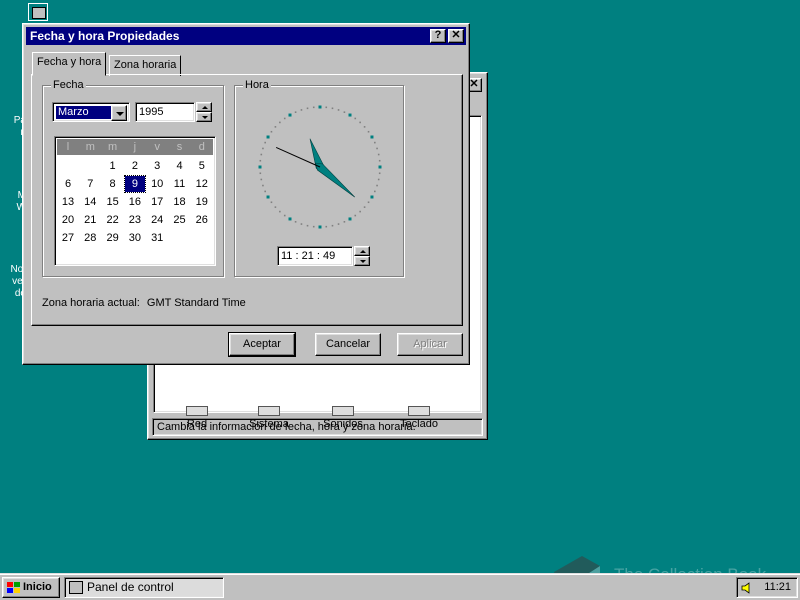 The width and height of the screenshot is (800, 600). Describe the element at coordinates (180, 184) in the screenshot. I see `calendar-day: 11` at that location.